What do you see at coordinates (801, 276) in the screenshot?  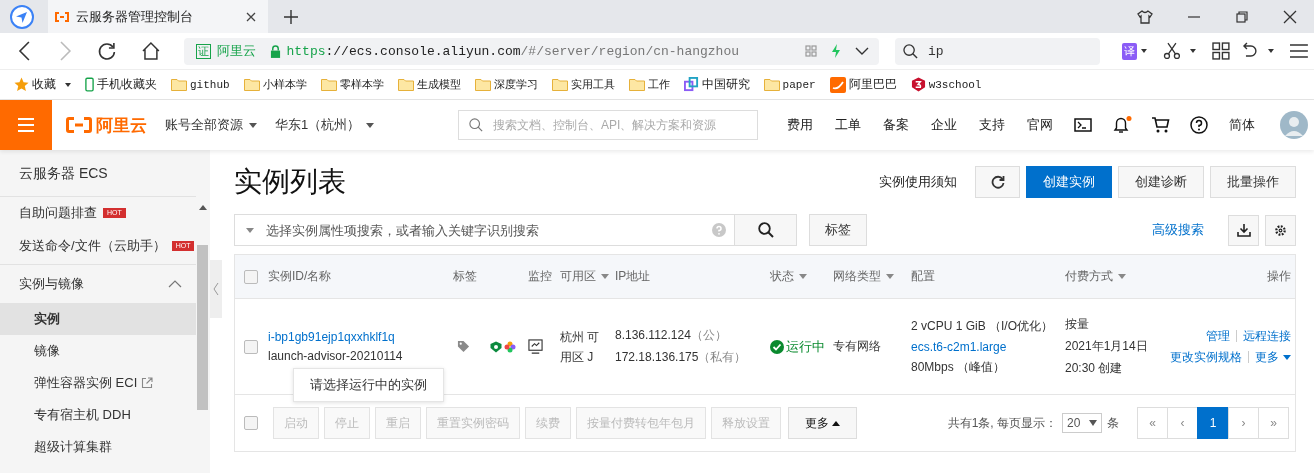 I see `column-header: 状态` at bounding box center [801, 276].